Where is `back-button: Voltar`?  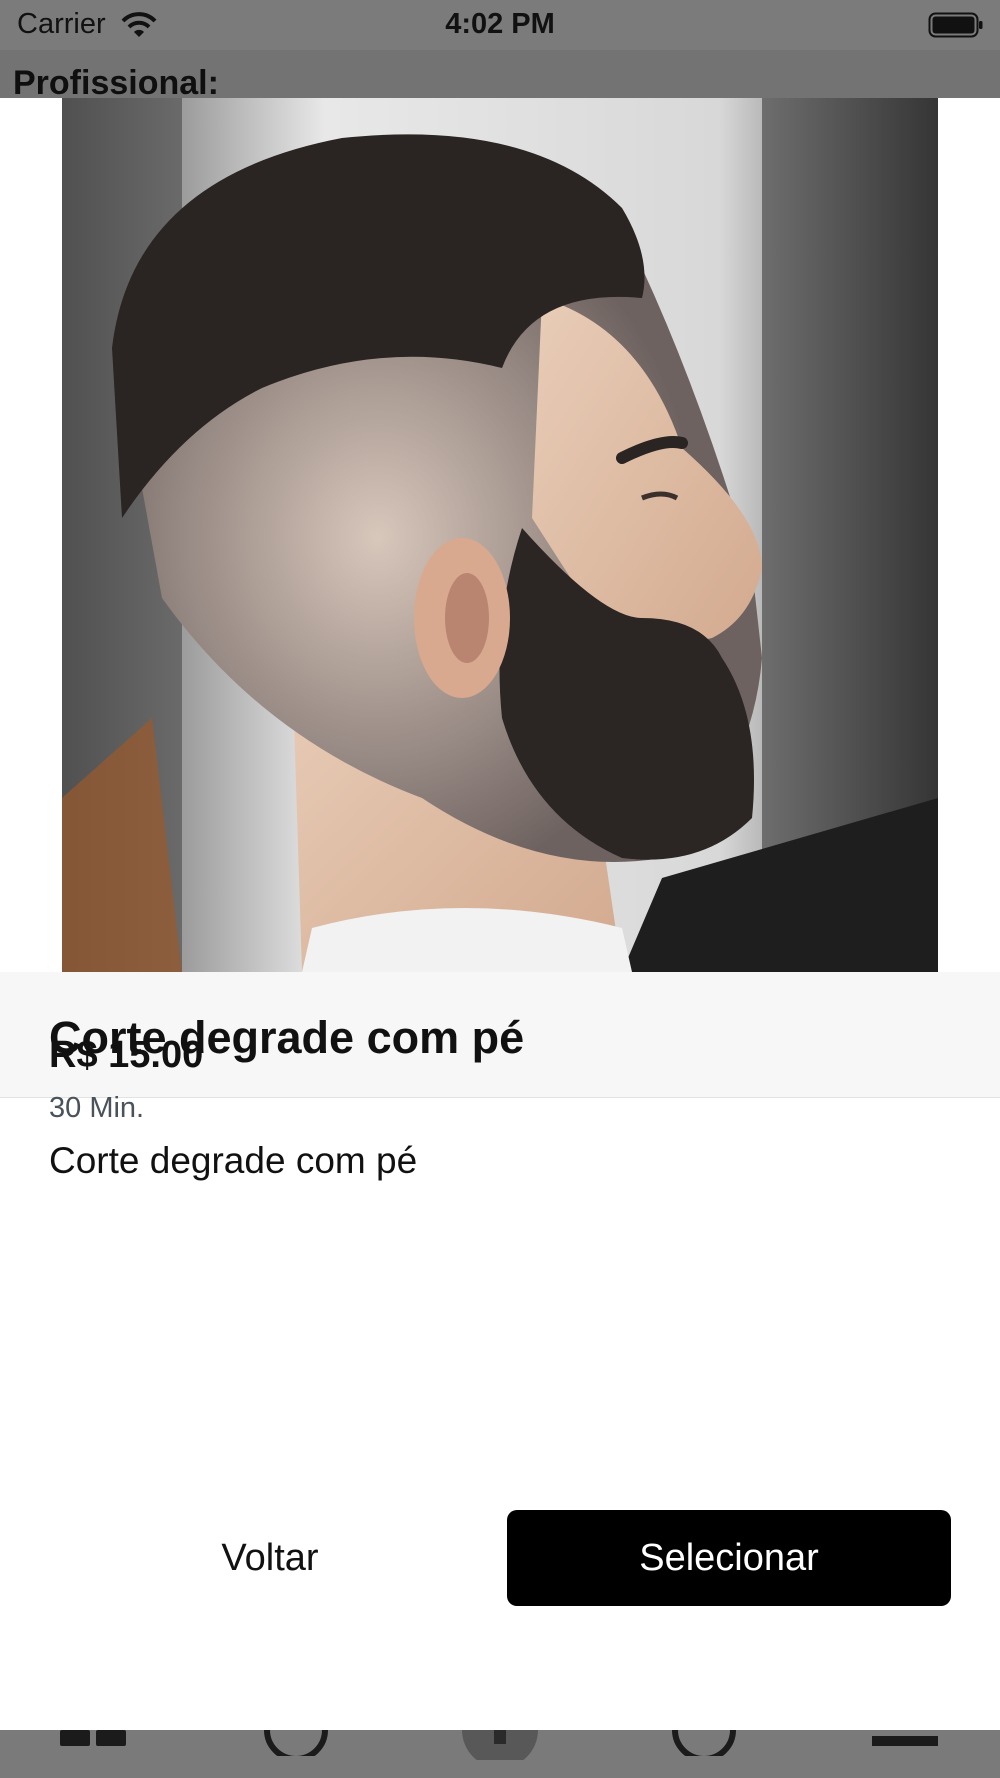 back-button: Voltar is located at coordinates (270, 1558).